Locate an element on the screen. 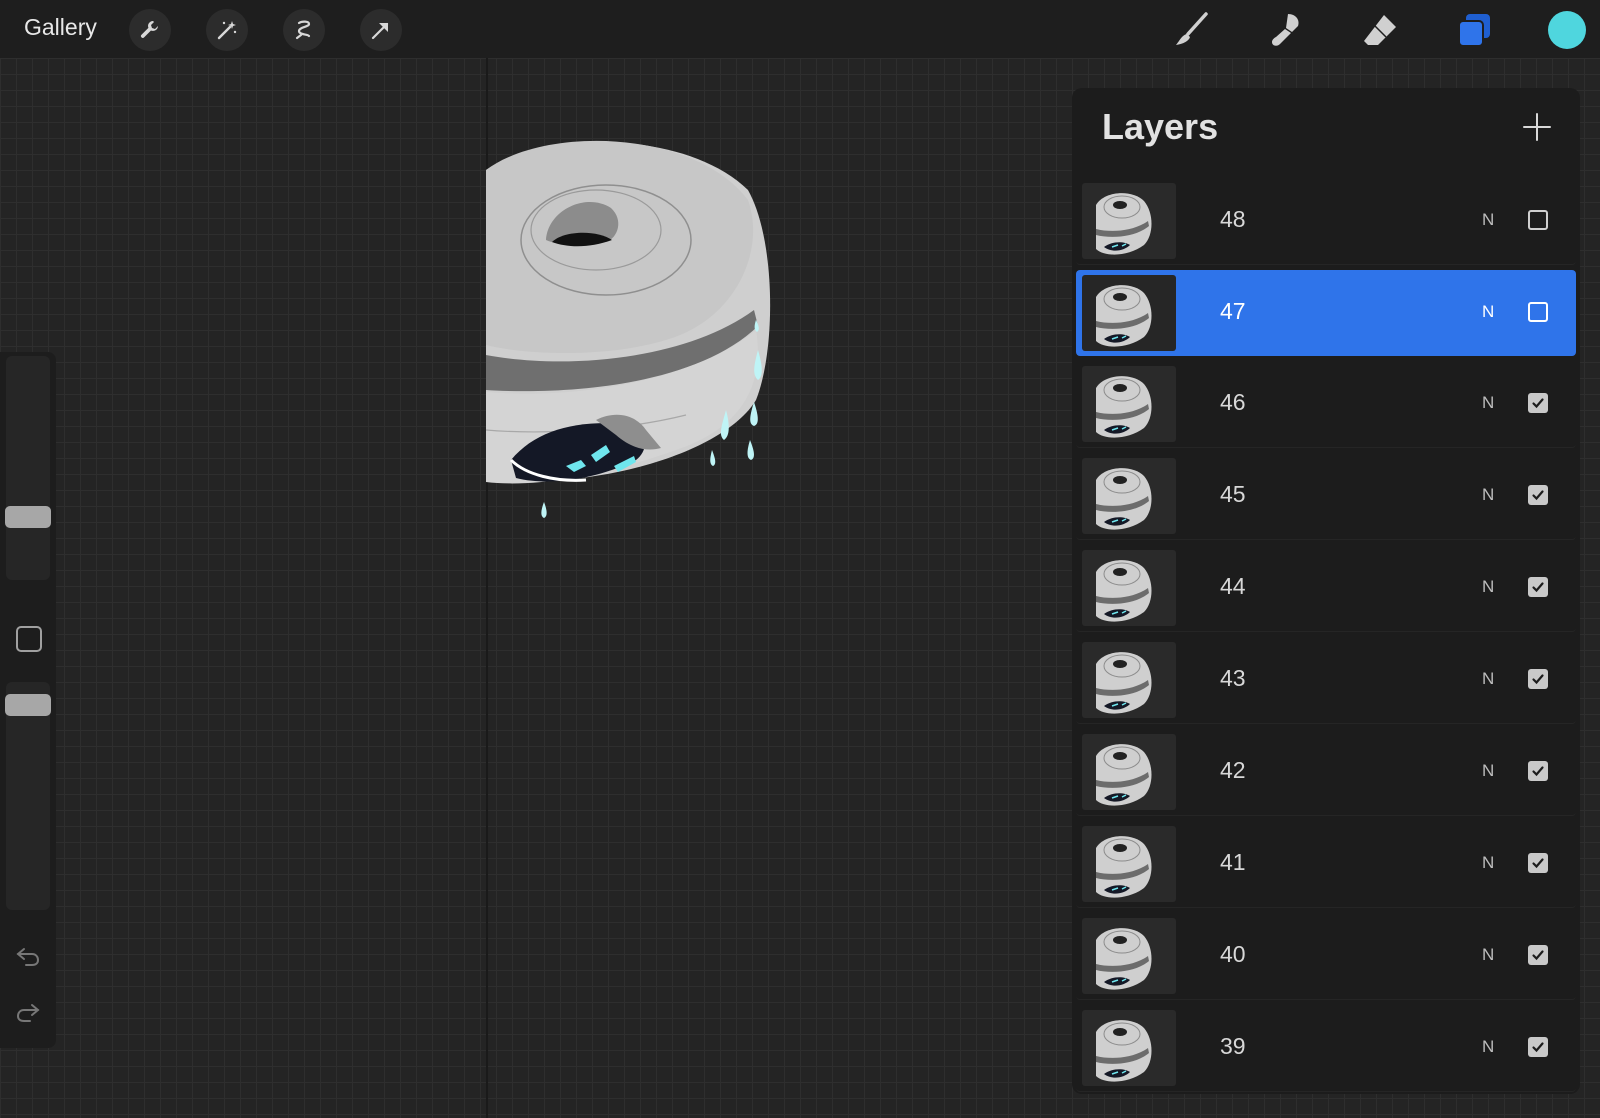 This screenshot has width=1600, height=1118. layers-button is located at coordinates (1474, 30).